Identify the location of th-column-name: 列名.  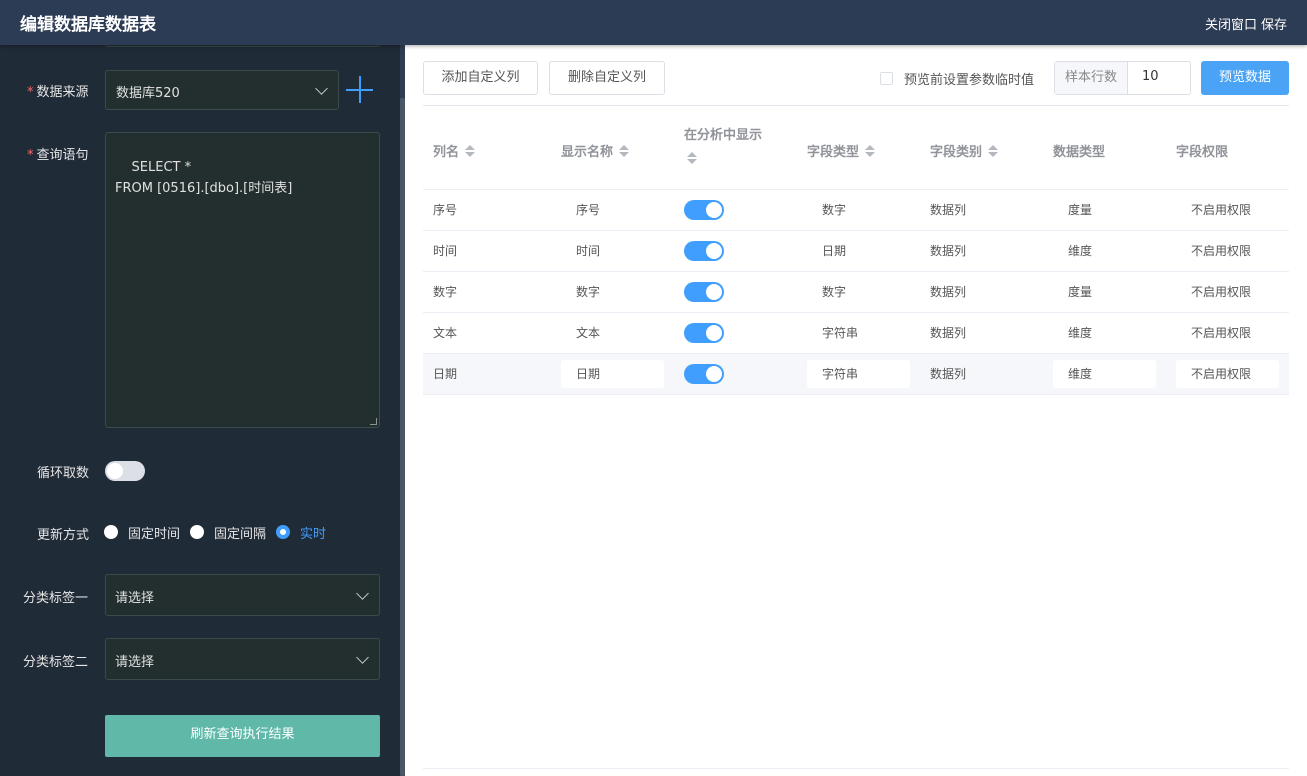
(454, 150).